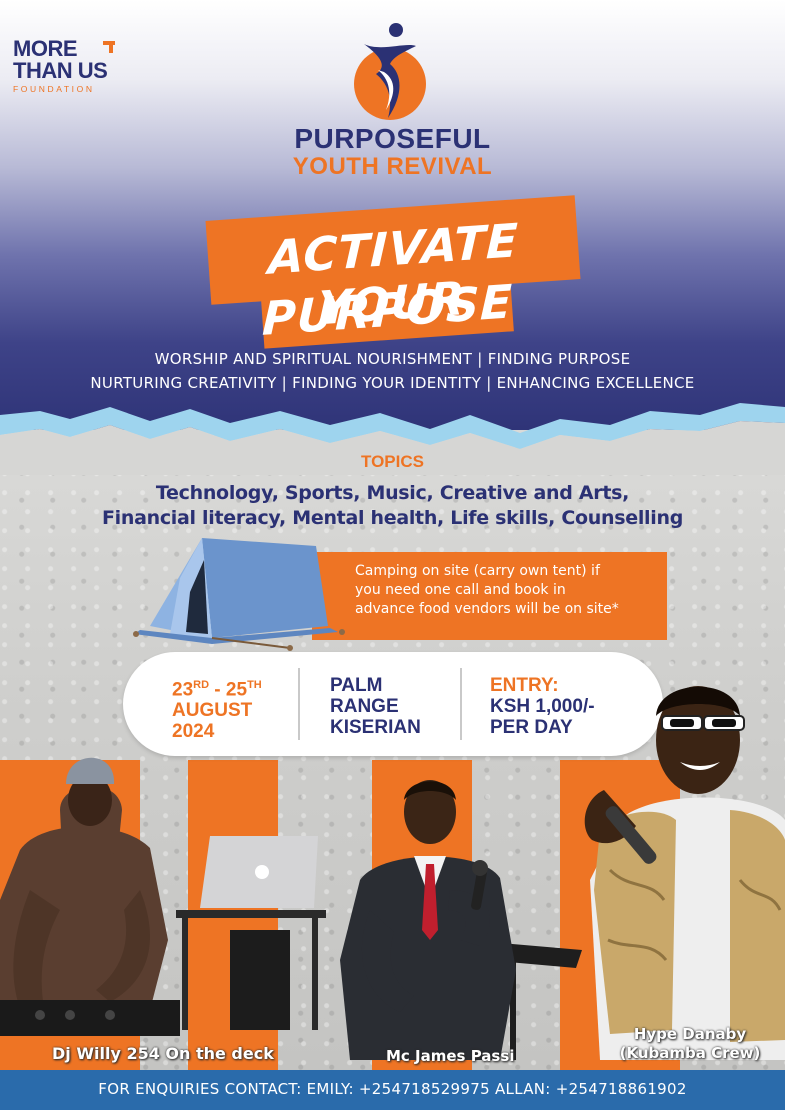  I want to click on event-title-line1: PURPOSEFUL, so click(392, 138).